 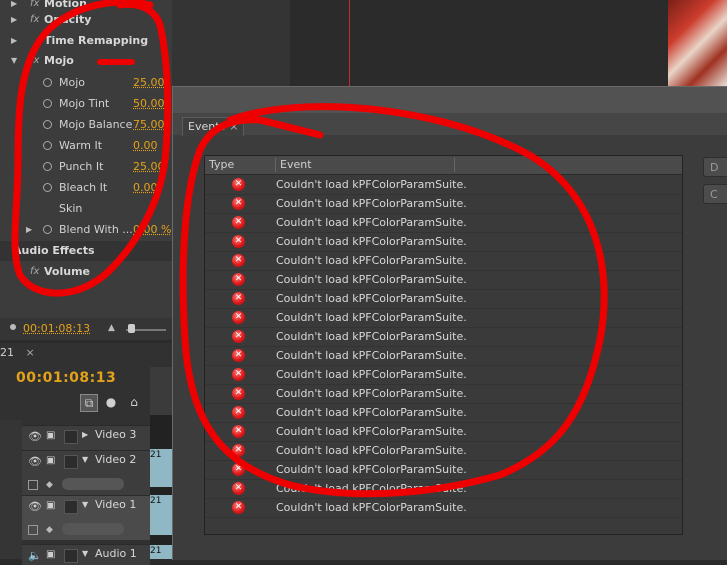 I want to click on effect-row: ▶ fx Opacity, so click(x=86, y=20).